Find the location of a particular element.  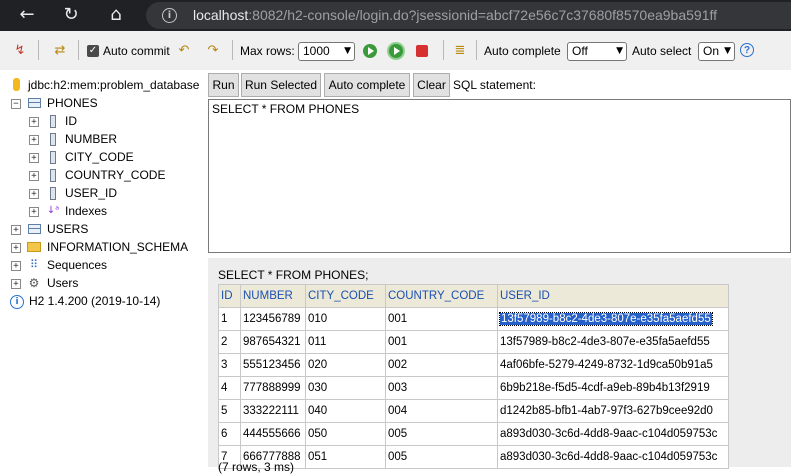

cell: 123456789 is located at coordinates (273, 319).